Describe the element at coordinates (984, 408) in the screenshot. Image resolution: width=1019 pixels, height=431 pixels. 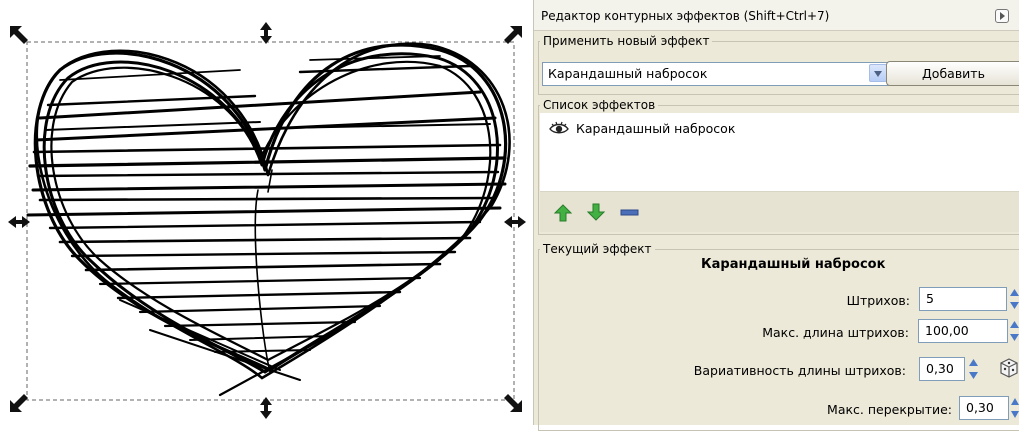
I see `max-overlap-field: 0,30` at that location.